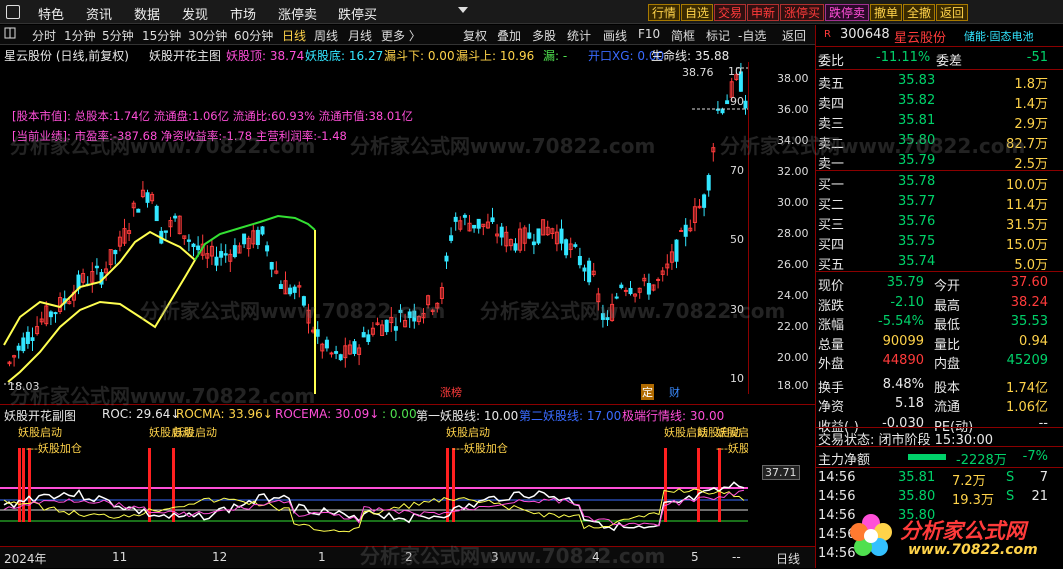 Image resolution: width=1063 pixels, height=569 pixels. Describe the element at coordinates (13, 12) in the screenshot. I see `app-menu-icon` at that location.